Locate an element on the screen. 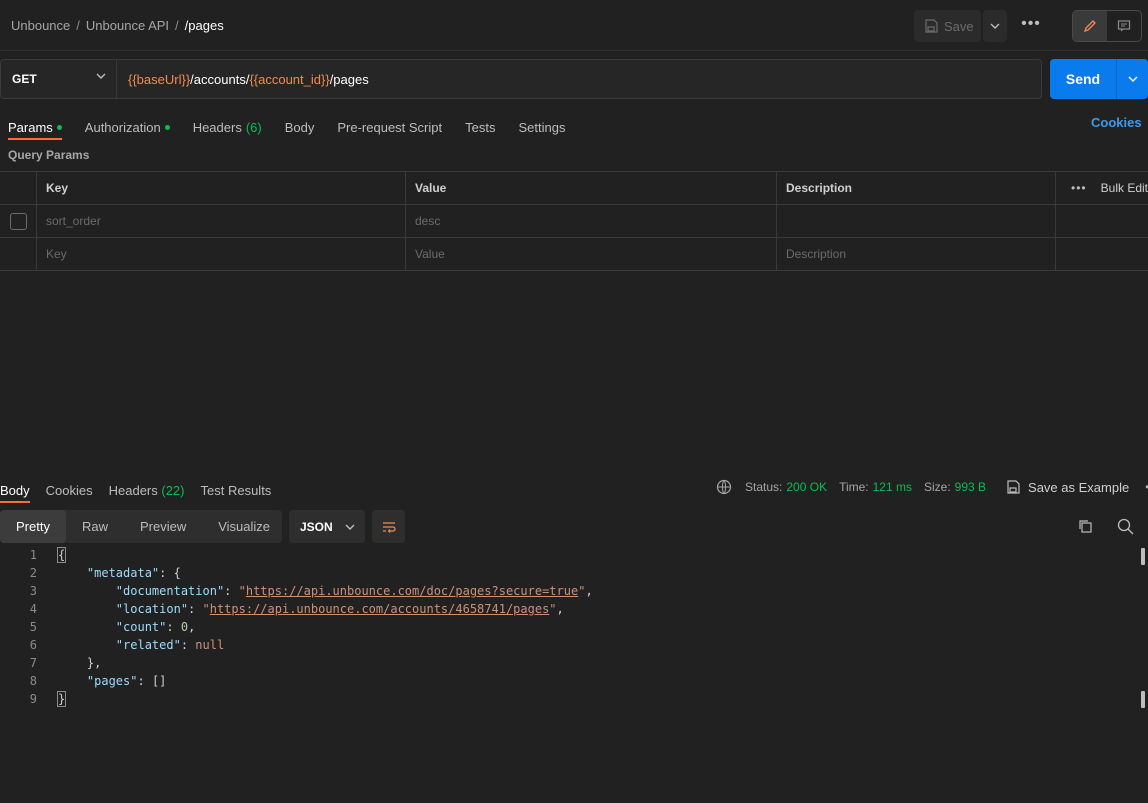 This screenshot has width=1148, height=803. tab-body-label: Body is located at coordinates (299, 127).